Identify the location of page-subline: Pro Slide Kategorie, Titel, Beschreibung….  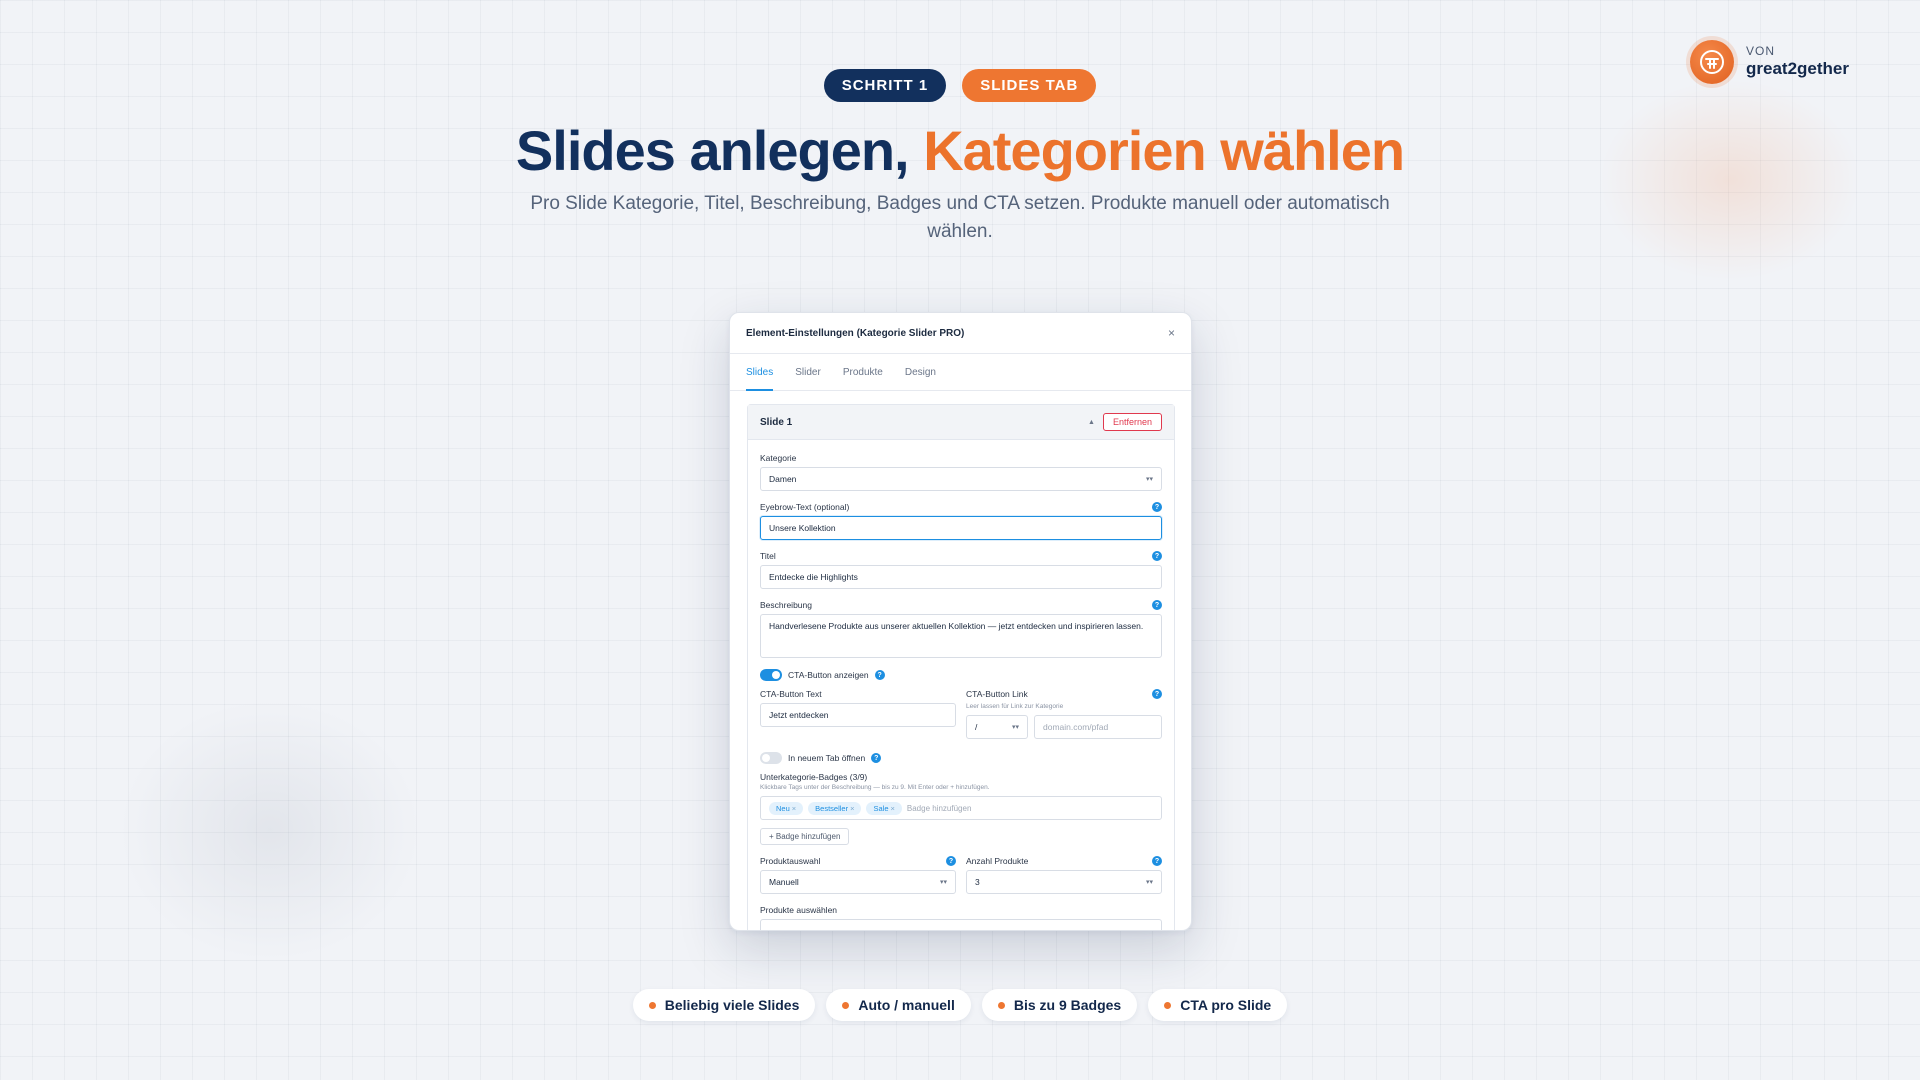
(960, 217).